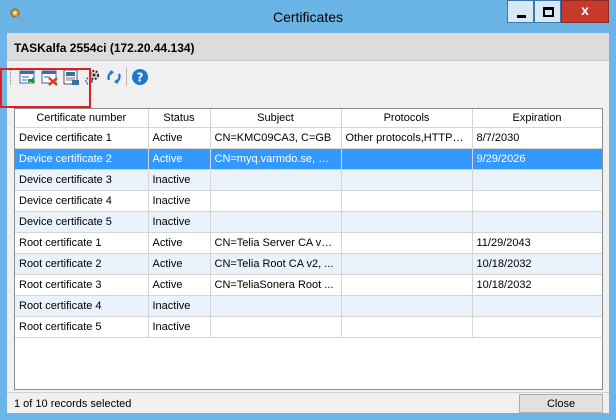 Image resolution: width=616 pixels, height=420 pixels. I want to click on help-icon: ?, so click(140, 77).